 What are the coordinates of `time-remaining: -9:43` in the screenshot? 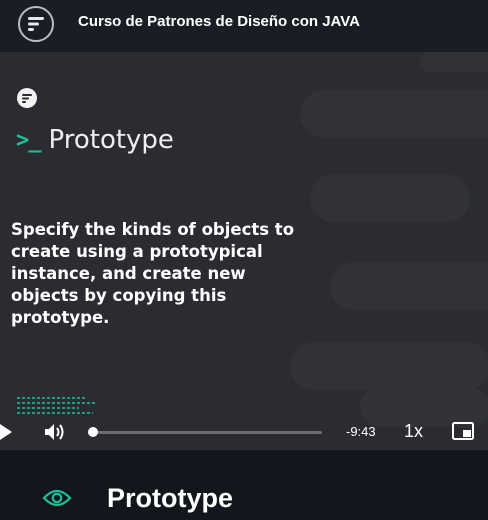 It's located at (361, 431).